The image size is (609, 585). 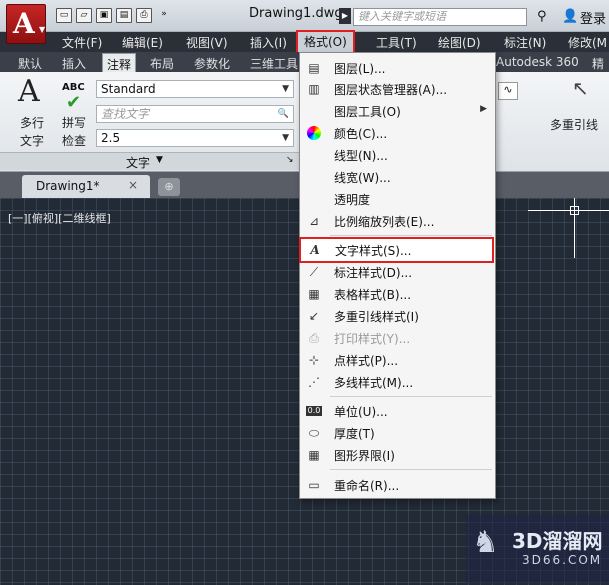 What do you see at coordinates (164, 15) in the screenshot?
I see `more-tools-icon: »` at bounding box center [164, 15].